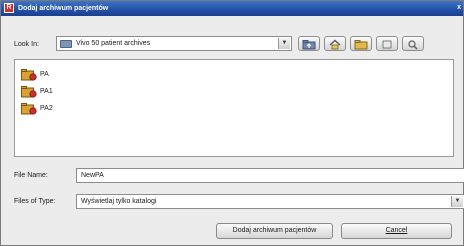  I want to click on close-icon: x, so click(459, 8).